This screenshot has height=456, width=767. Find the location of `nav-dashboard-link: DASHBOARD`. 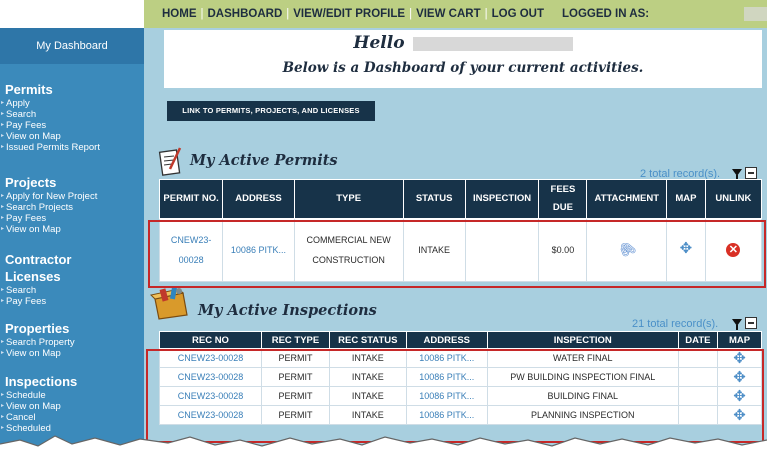

nav-dashboard-link: DASHBOARD is located at coordinates (245, 14).